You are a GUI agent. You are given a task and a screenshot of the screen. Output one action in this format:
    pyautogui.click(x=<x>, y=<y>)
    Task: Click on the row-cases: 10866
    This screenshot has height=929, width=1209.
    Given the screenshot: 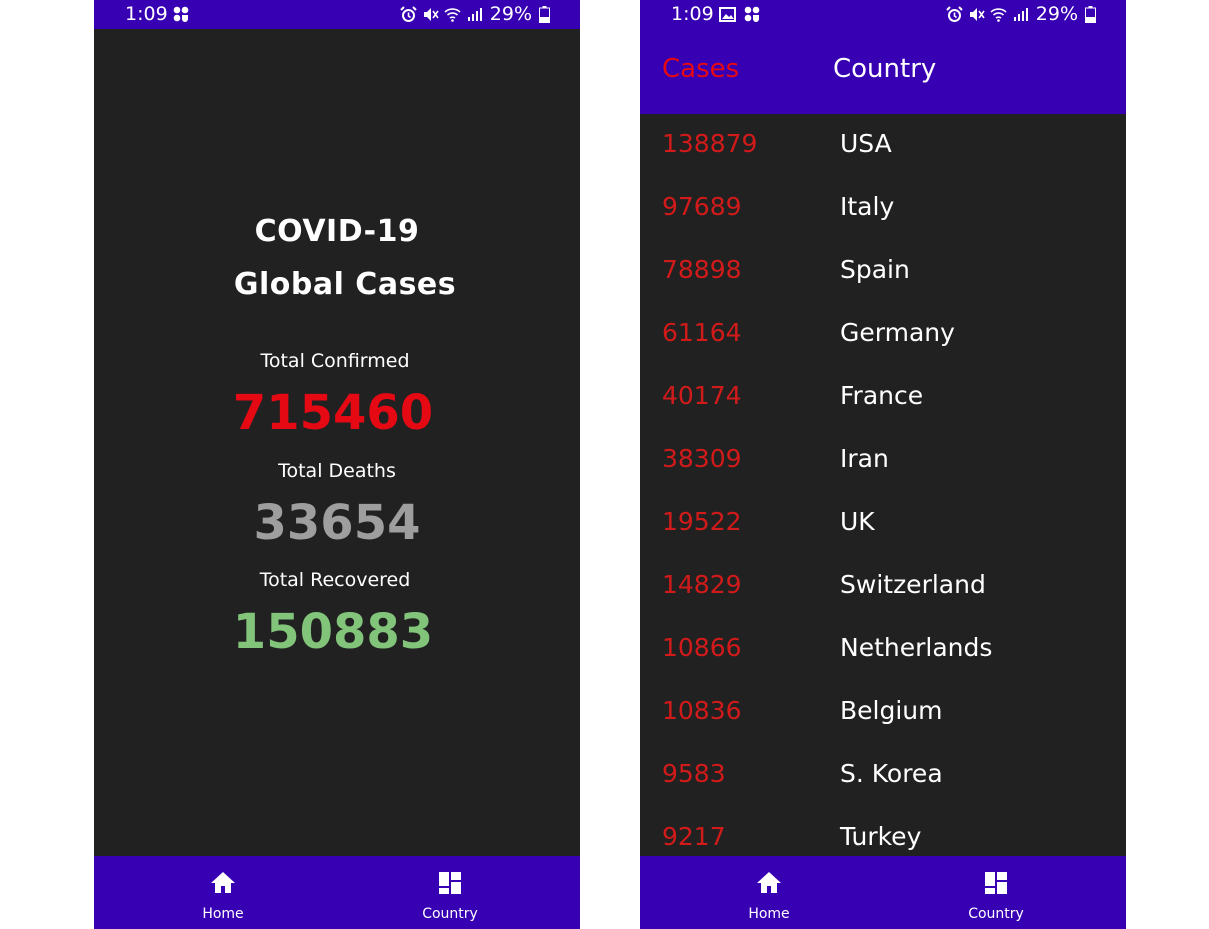 What is the action you would take?
    pyautogui.click(x=702, y=647)
    